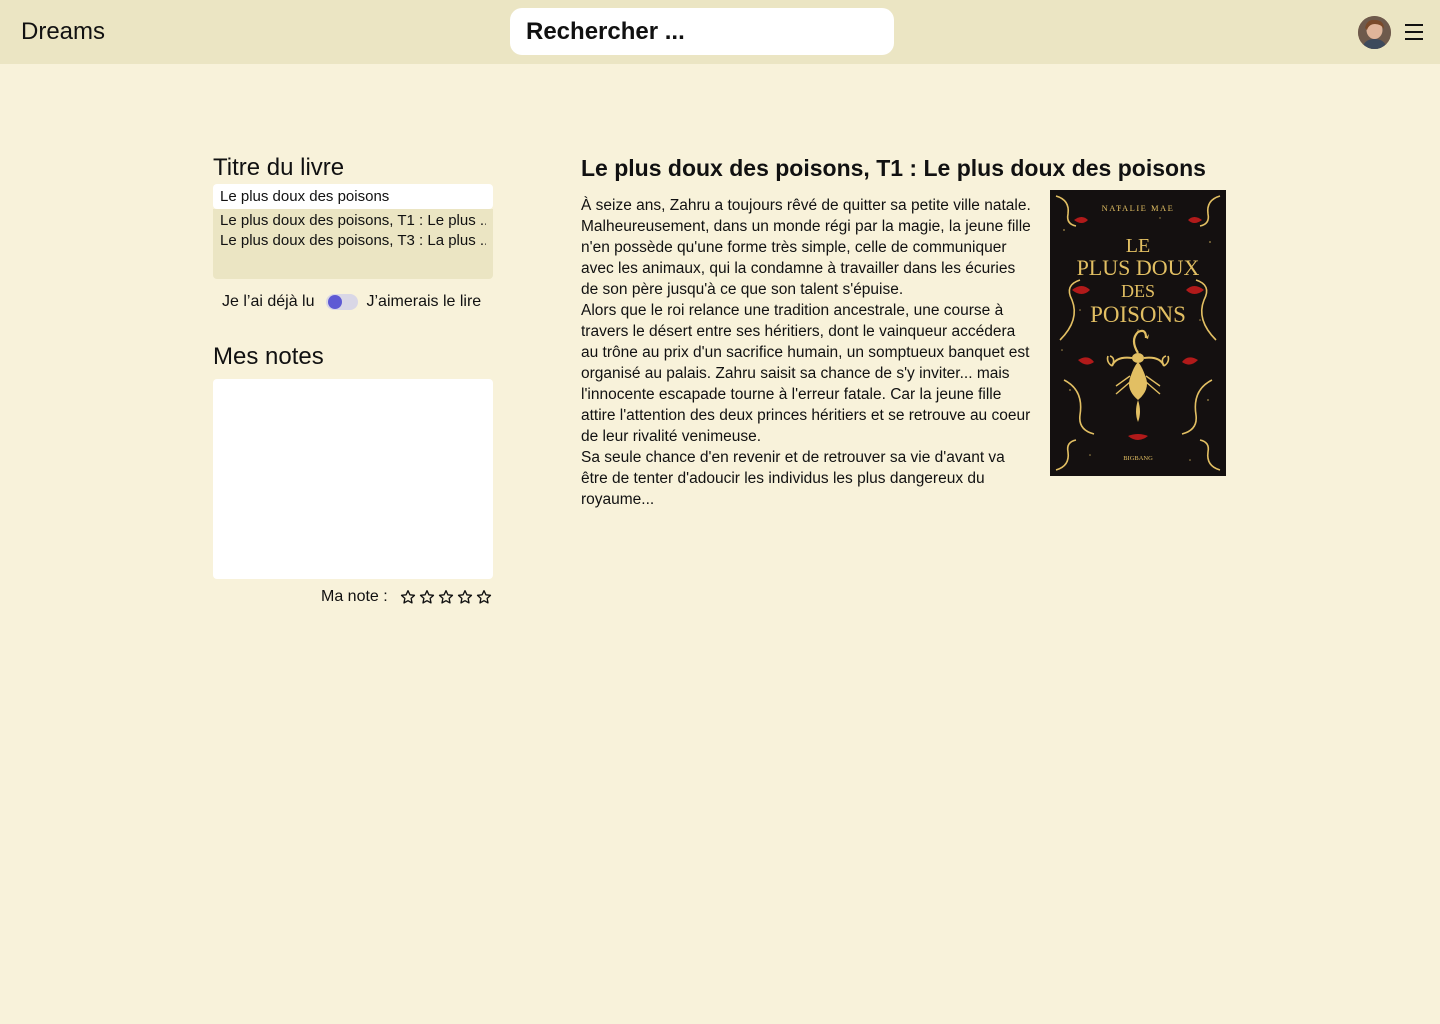  What do you see at coordinates (353, 196) in the screenshot?
I see `book-title-input: Le plus doux des poisons` at bounding box center [353, 196].